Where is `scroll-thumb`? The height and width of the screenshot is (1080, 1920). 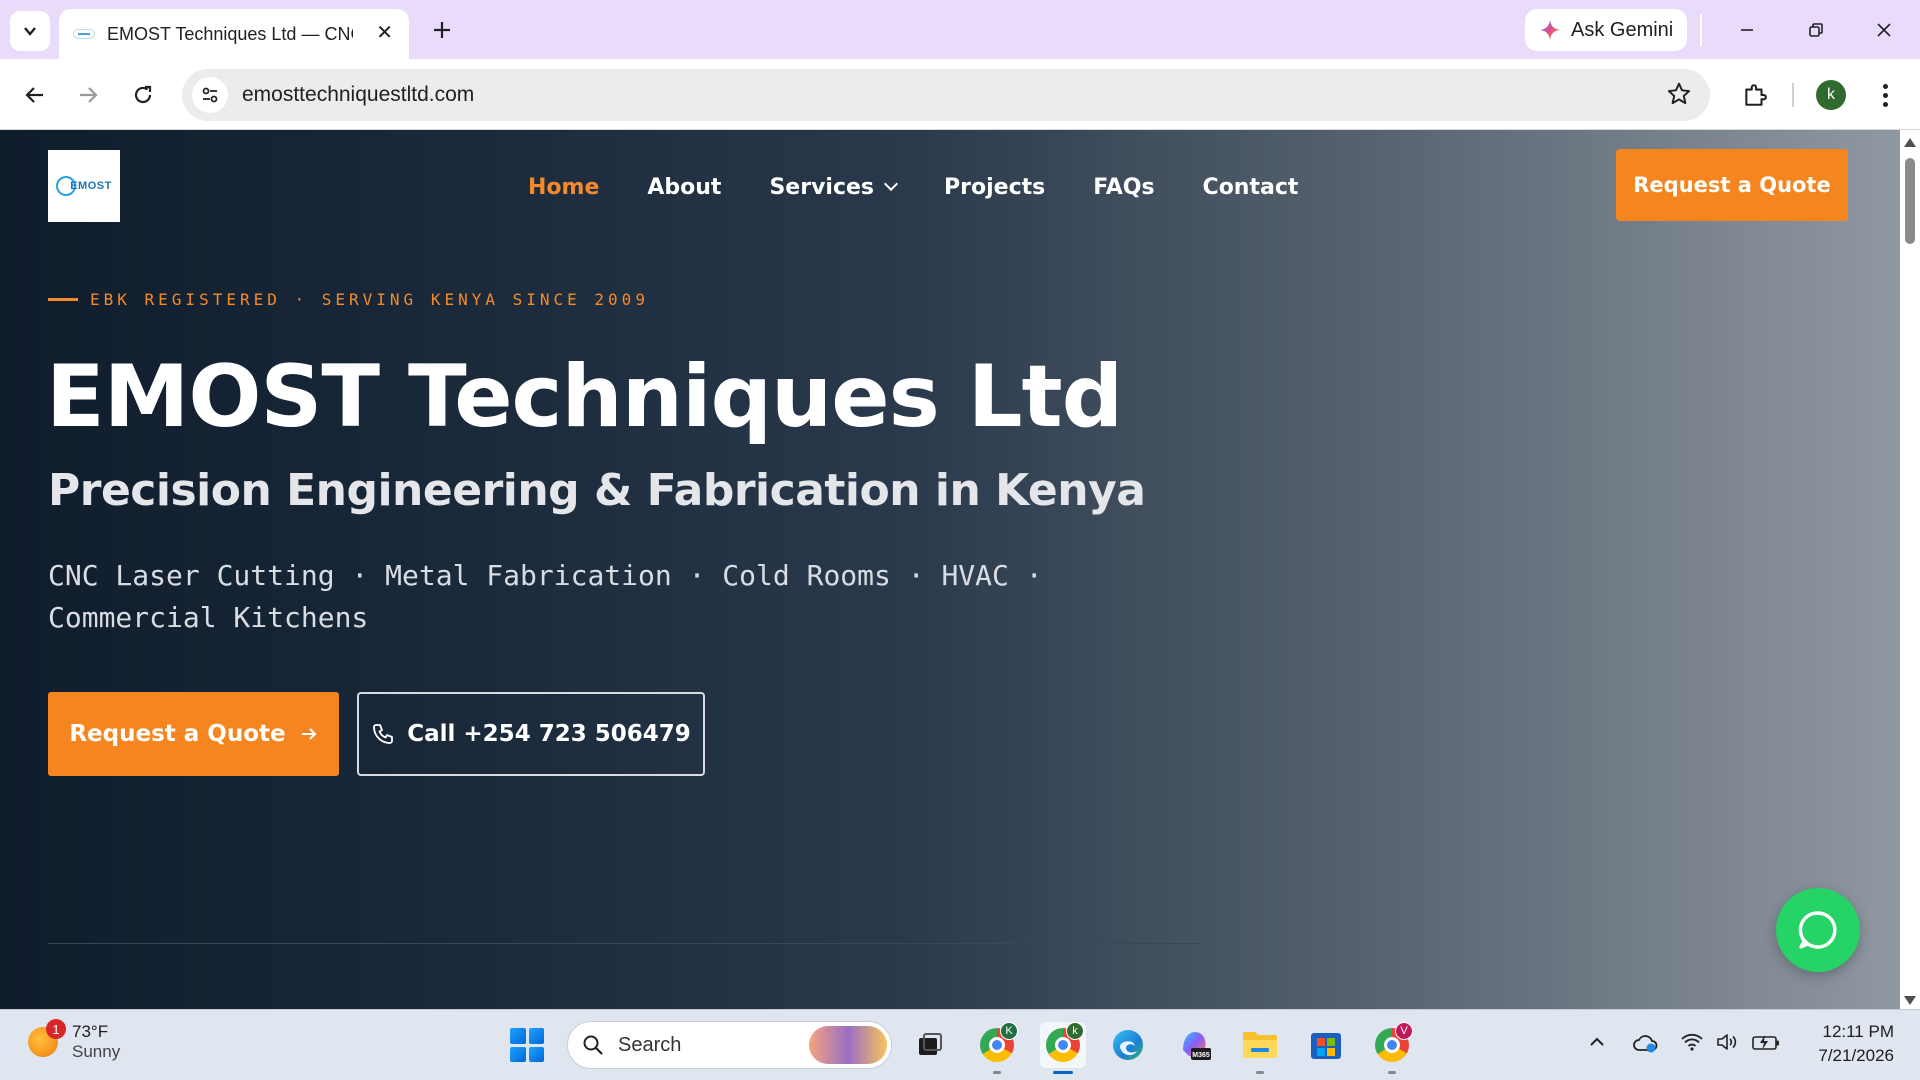
scroll-thumb is located at coordinates (1910, 201).